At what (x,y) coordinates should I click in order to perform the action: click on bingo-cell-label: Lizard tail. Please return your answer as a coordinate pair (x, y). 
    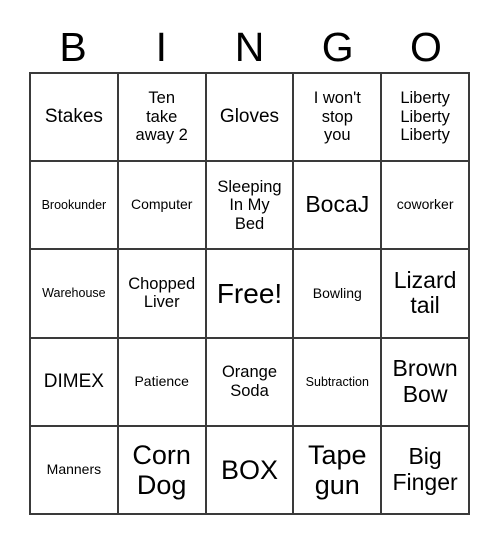
    Looking at the image, I should click on (425, 292).